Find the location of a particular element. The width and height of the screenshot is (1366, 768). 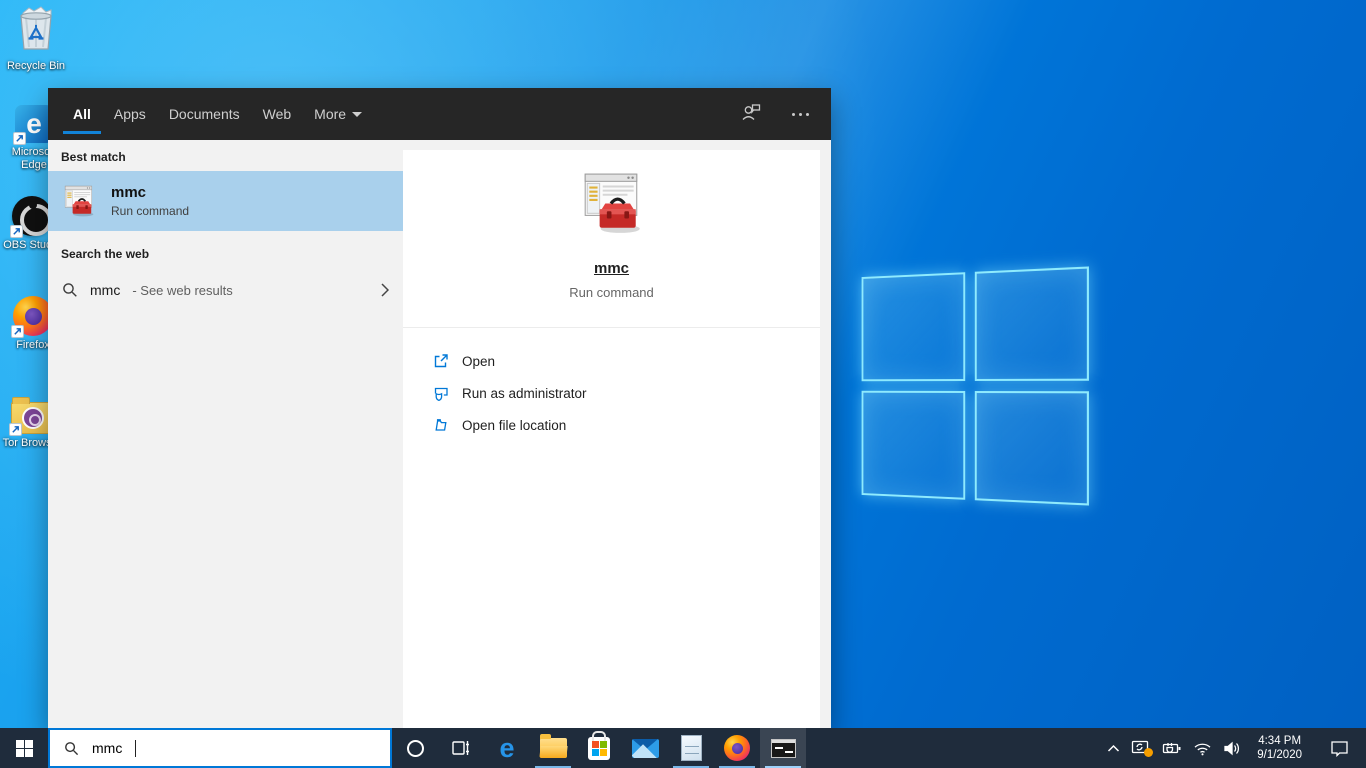

taskbar: mmc e 4:34 PM 9/1/2020 is located at coordinates (683, 748).